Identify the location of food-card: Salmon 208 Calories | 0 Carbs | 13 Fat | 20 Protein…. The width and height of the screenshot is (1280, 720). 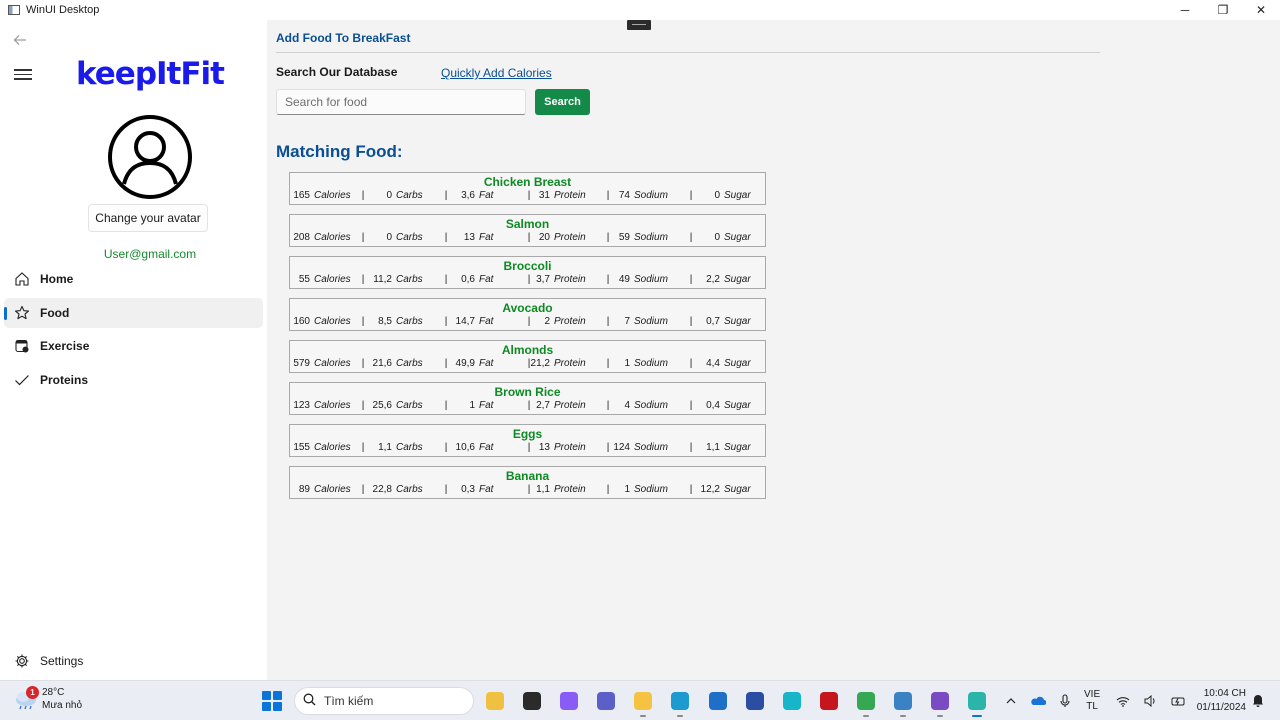
(527, 230).